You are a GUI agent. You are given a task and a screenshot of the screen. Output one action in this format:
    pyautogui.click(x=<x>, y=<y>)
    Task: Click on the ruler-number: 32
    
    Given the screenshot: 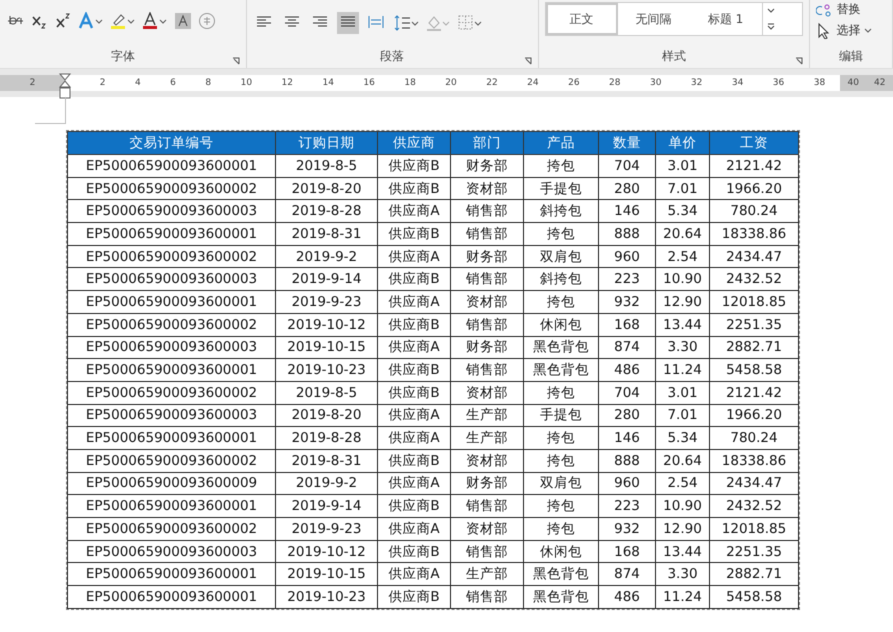 What is the action you would take?
    pyautogui.click(x=696, y=83)
    